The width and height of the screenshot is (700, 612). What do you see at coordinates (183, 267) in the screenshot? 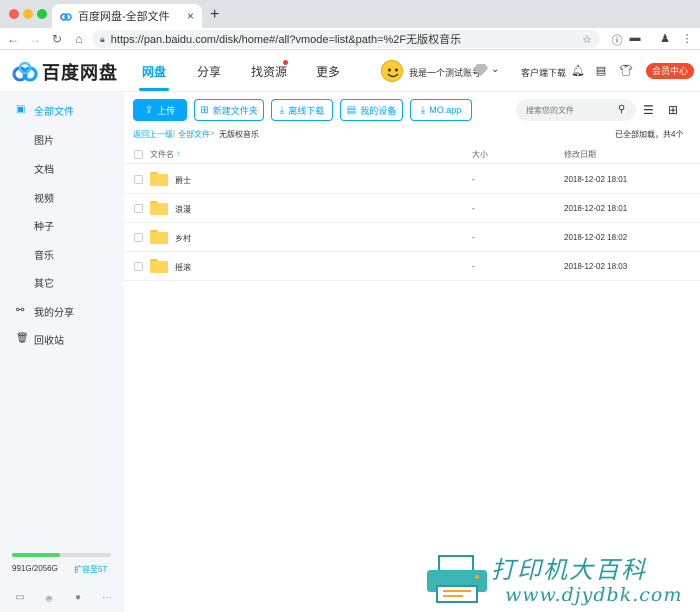
I see `file-name: 摇滚` at bounding box center [183, 267].